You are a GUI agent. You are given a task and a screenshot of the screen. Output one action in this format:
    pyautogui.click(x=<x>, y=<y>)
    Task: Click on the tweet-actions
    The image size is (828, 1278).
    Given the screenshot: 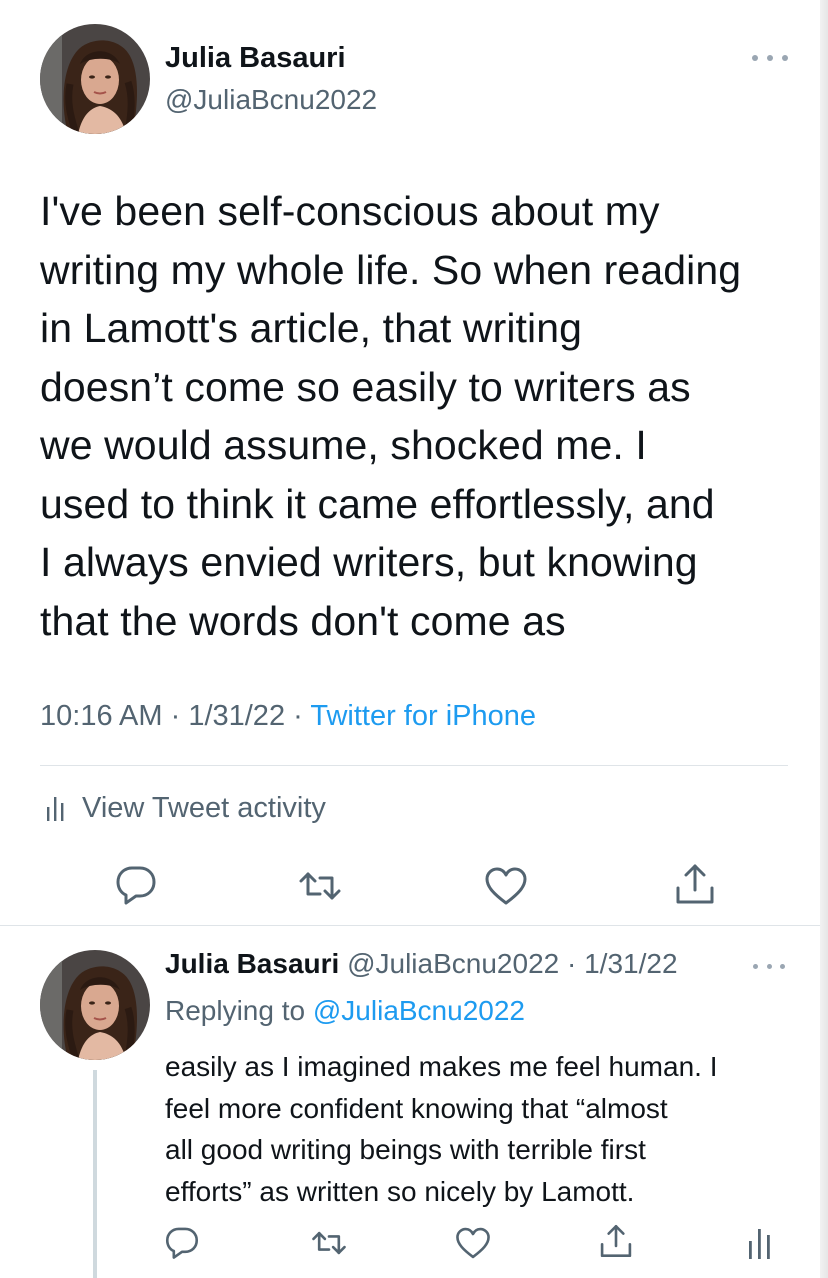 What is the action you would take?
    pyautogui.click(x=414, y=887)
    